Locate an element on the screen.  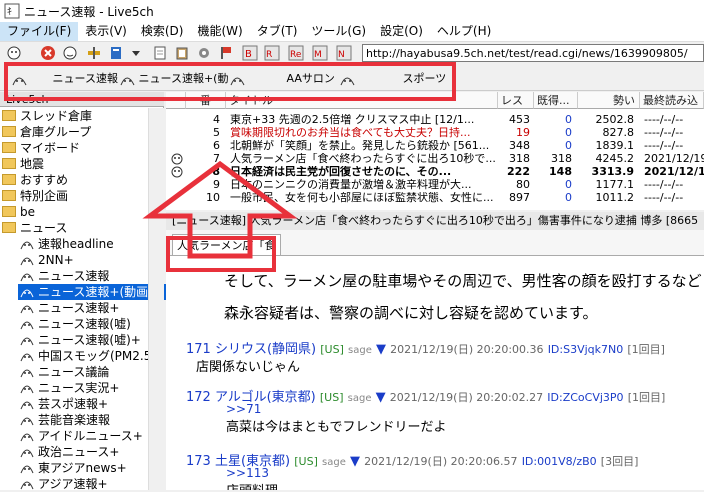
svg-text: N is located at coordinates (341, 55).